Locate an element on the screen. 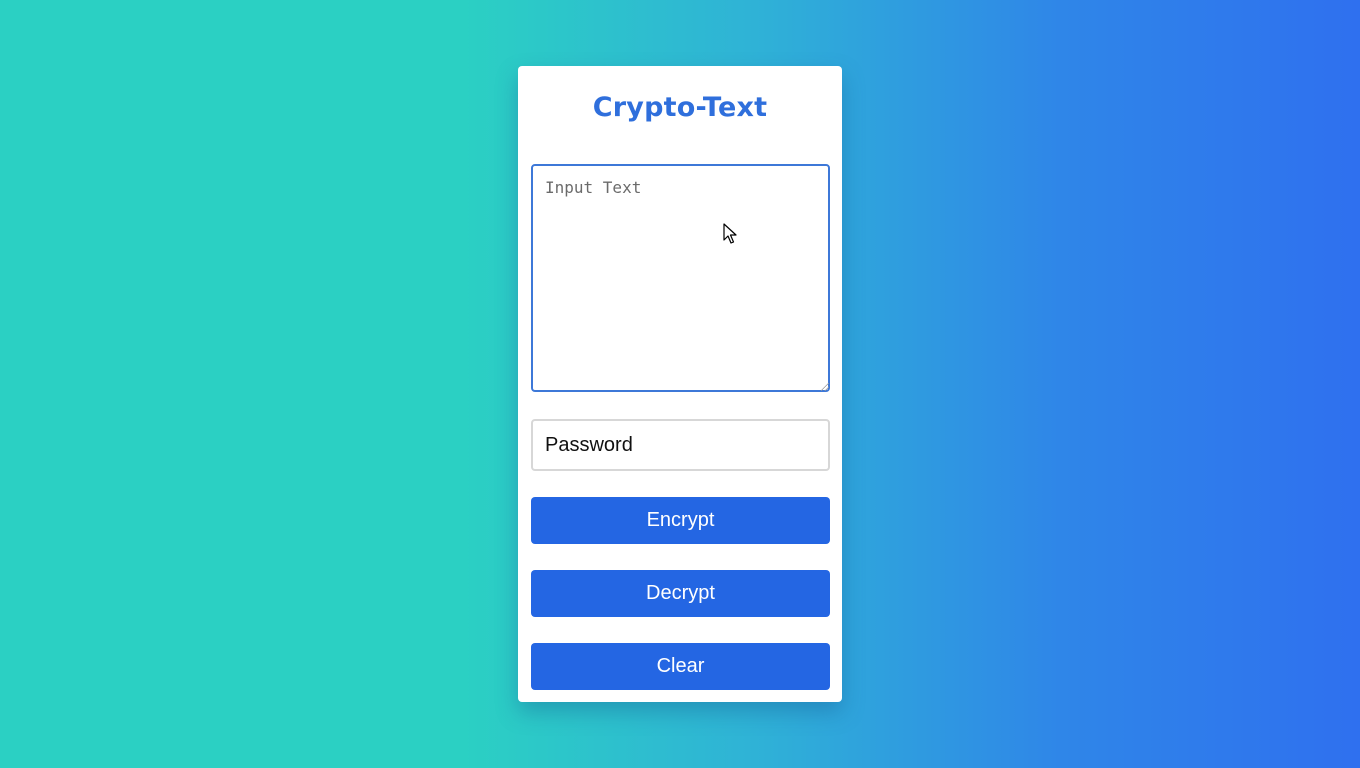 Image resolution: width=1360 pixels, height=768 pixels. password-field is located at coordinates (680, 445).